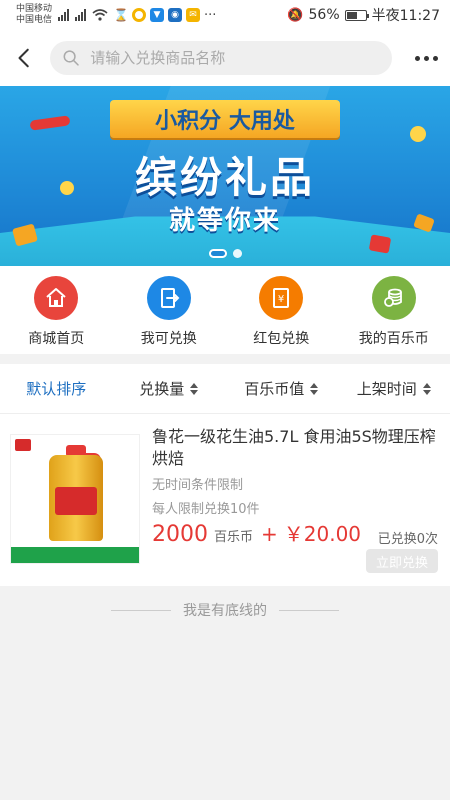  Describe the element at coordinates (405, 16) in the screenshot. I see `clock: 半夜11:27` at that location.